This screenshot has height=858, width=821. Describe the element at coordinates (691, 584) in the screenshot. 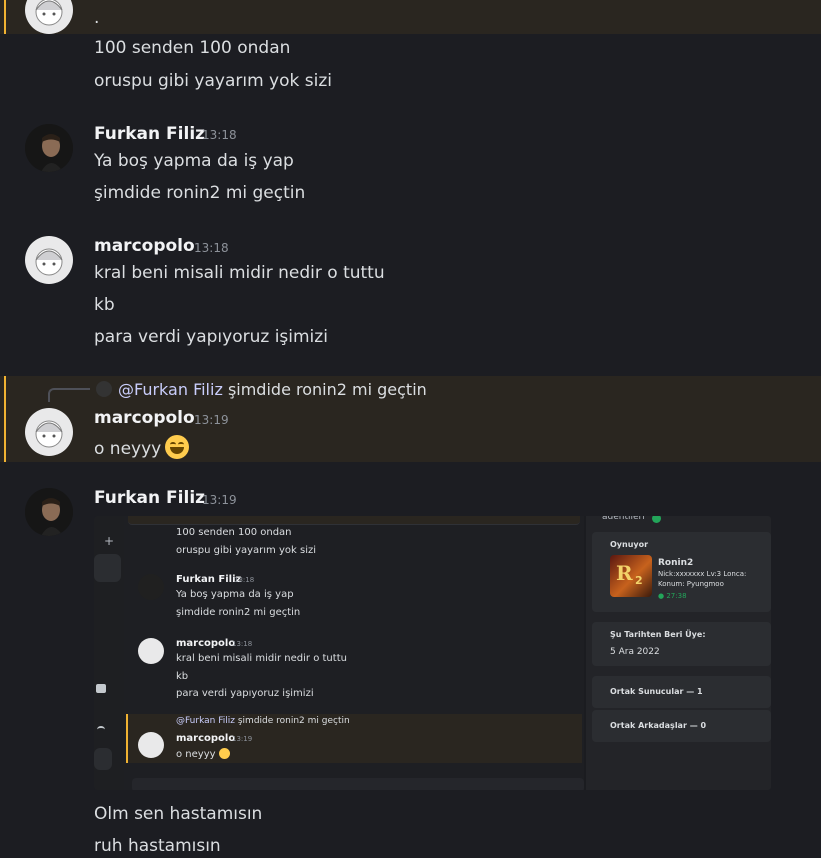

I see `game-detail: Konum: Pyungmoo` at that location.